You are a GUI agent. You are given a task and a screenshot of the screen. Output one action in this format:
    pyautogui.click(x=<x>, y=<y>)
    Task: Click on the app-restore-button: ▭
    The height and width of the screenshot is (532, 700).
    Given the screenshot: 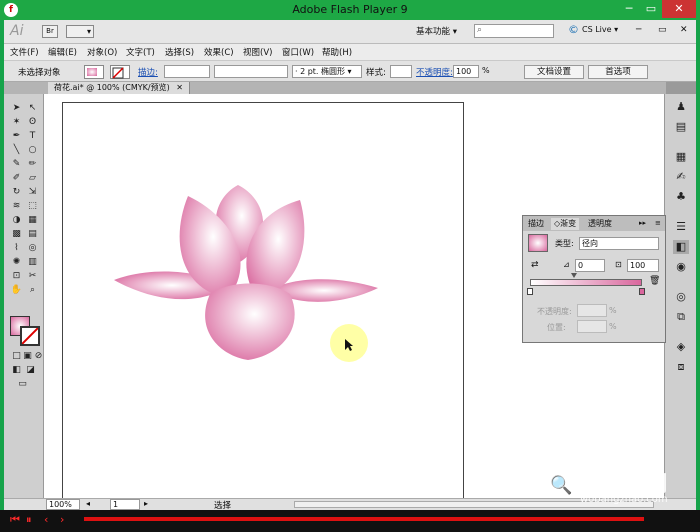 What is the action you would take?
    pyautogui.click(x=662, y=30)
    